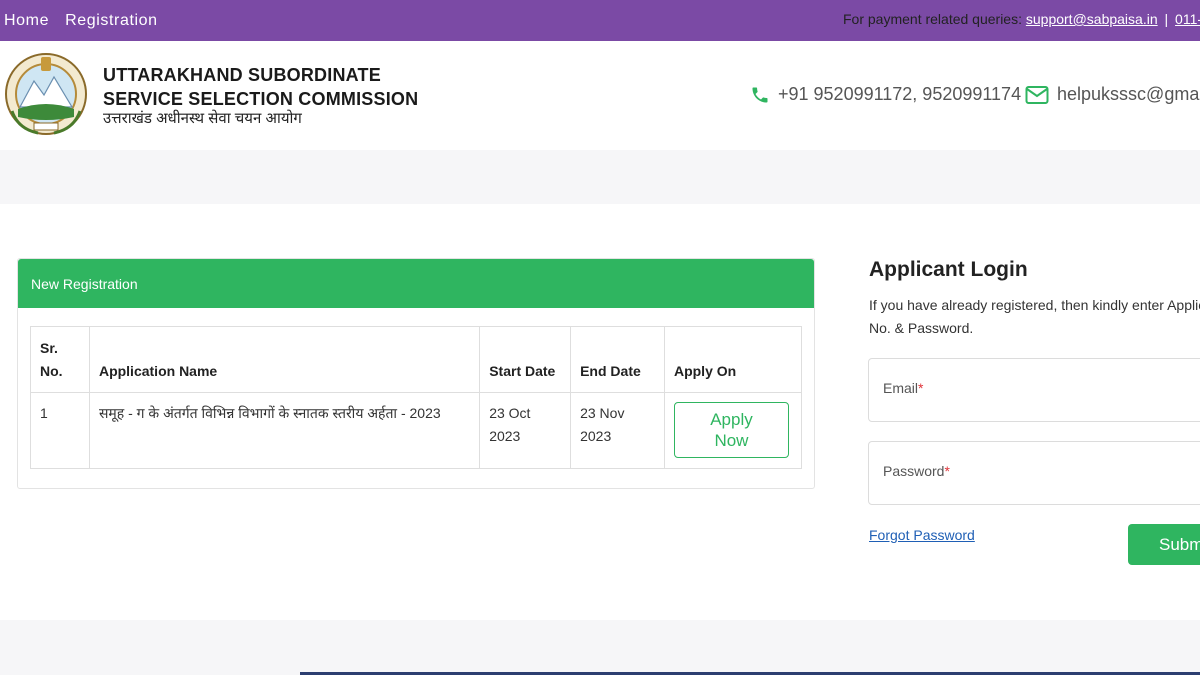 The height and width of the screenshot is (675, 1200). I want to click on org-title-hindi: उत्तराखंड अधीनस्थ सेवा चयन आयोग, so click(202, 118).